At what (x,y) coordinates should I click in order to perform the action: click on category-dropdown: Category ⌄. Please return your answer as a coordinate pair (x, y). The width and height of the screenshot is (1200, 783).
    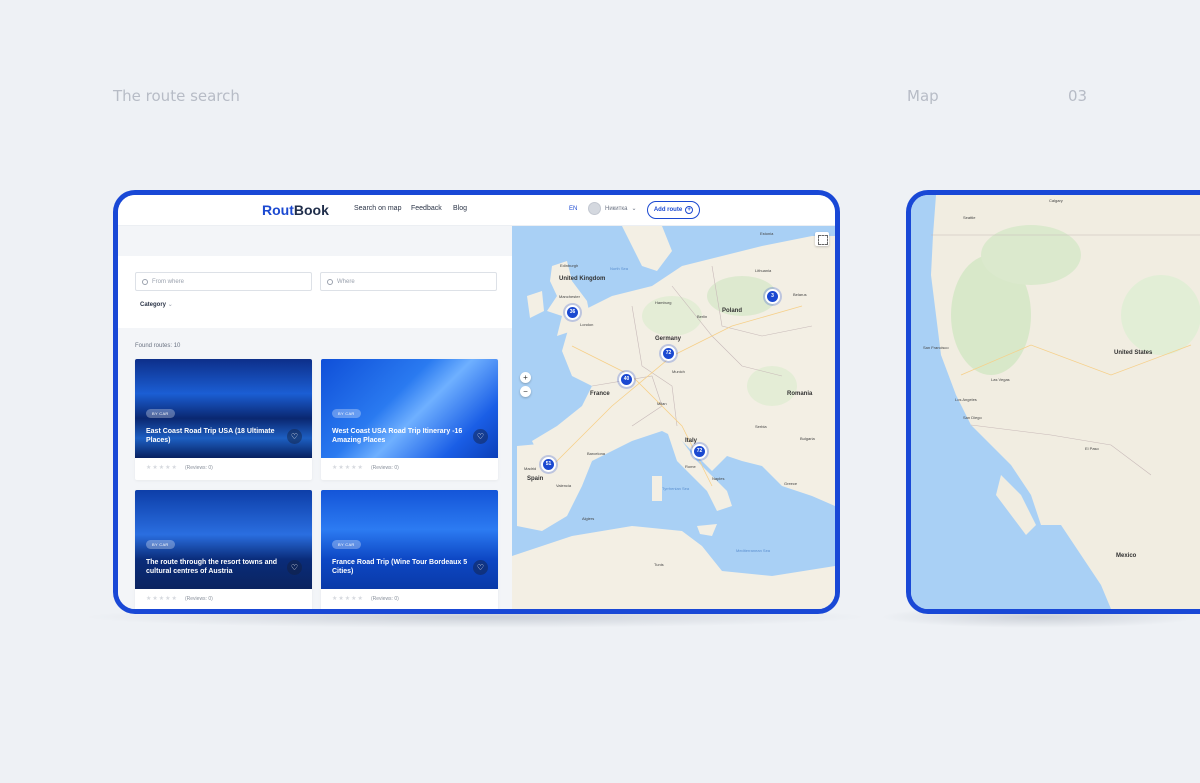
    Looking at the image, I should click on (156, 304).